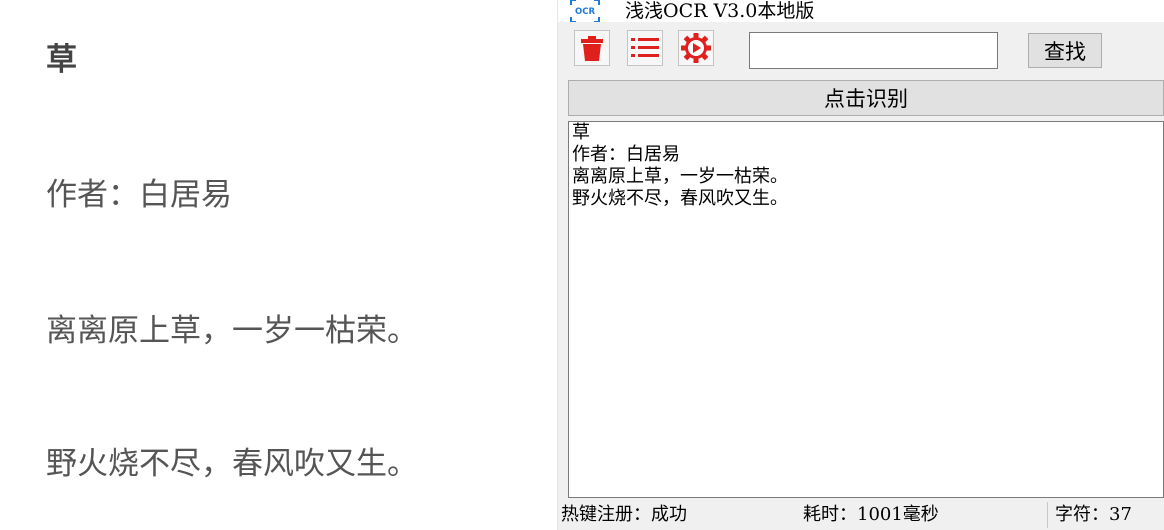 The width and height of the screenshot is (1164, 530). I want to click on result-line: 离离原上草，一岁一枯荣。, so click(680, 176).